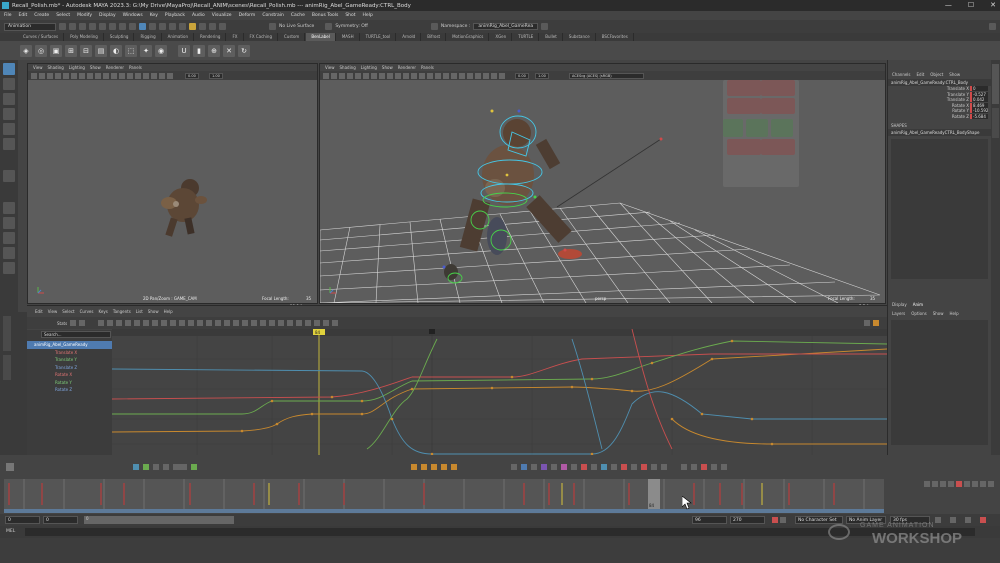 This screenshot has width=1000, height=563. Describe the element at coordinates (130, 75) in the screenshot. I see `textured-icon` at that location.